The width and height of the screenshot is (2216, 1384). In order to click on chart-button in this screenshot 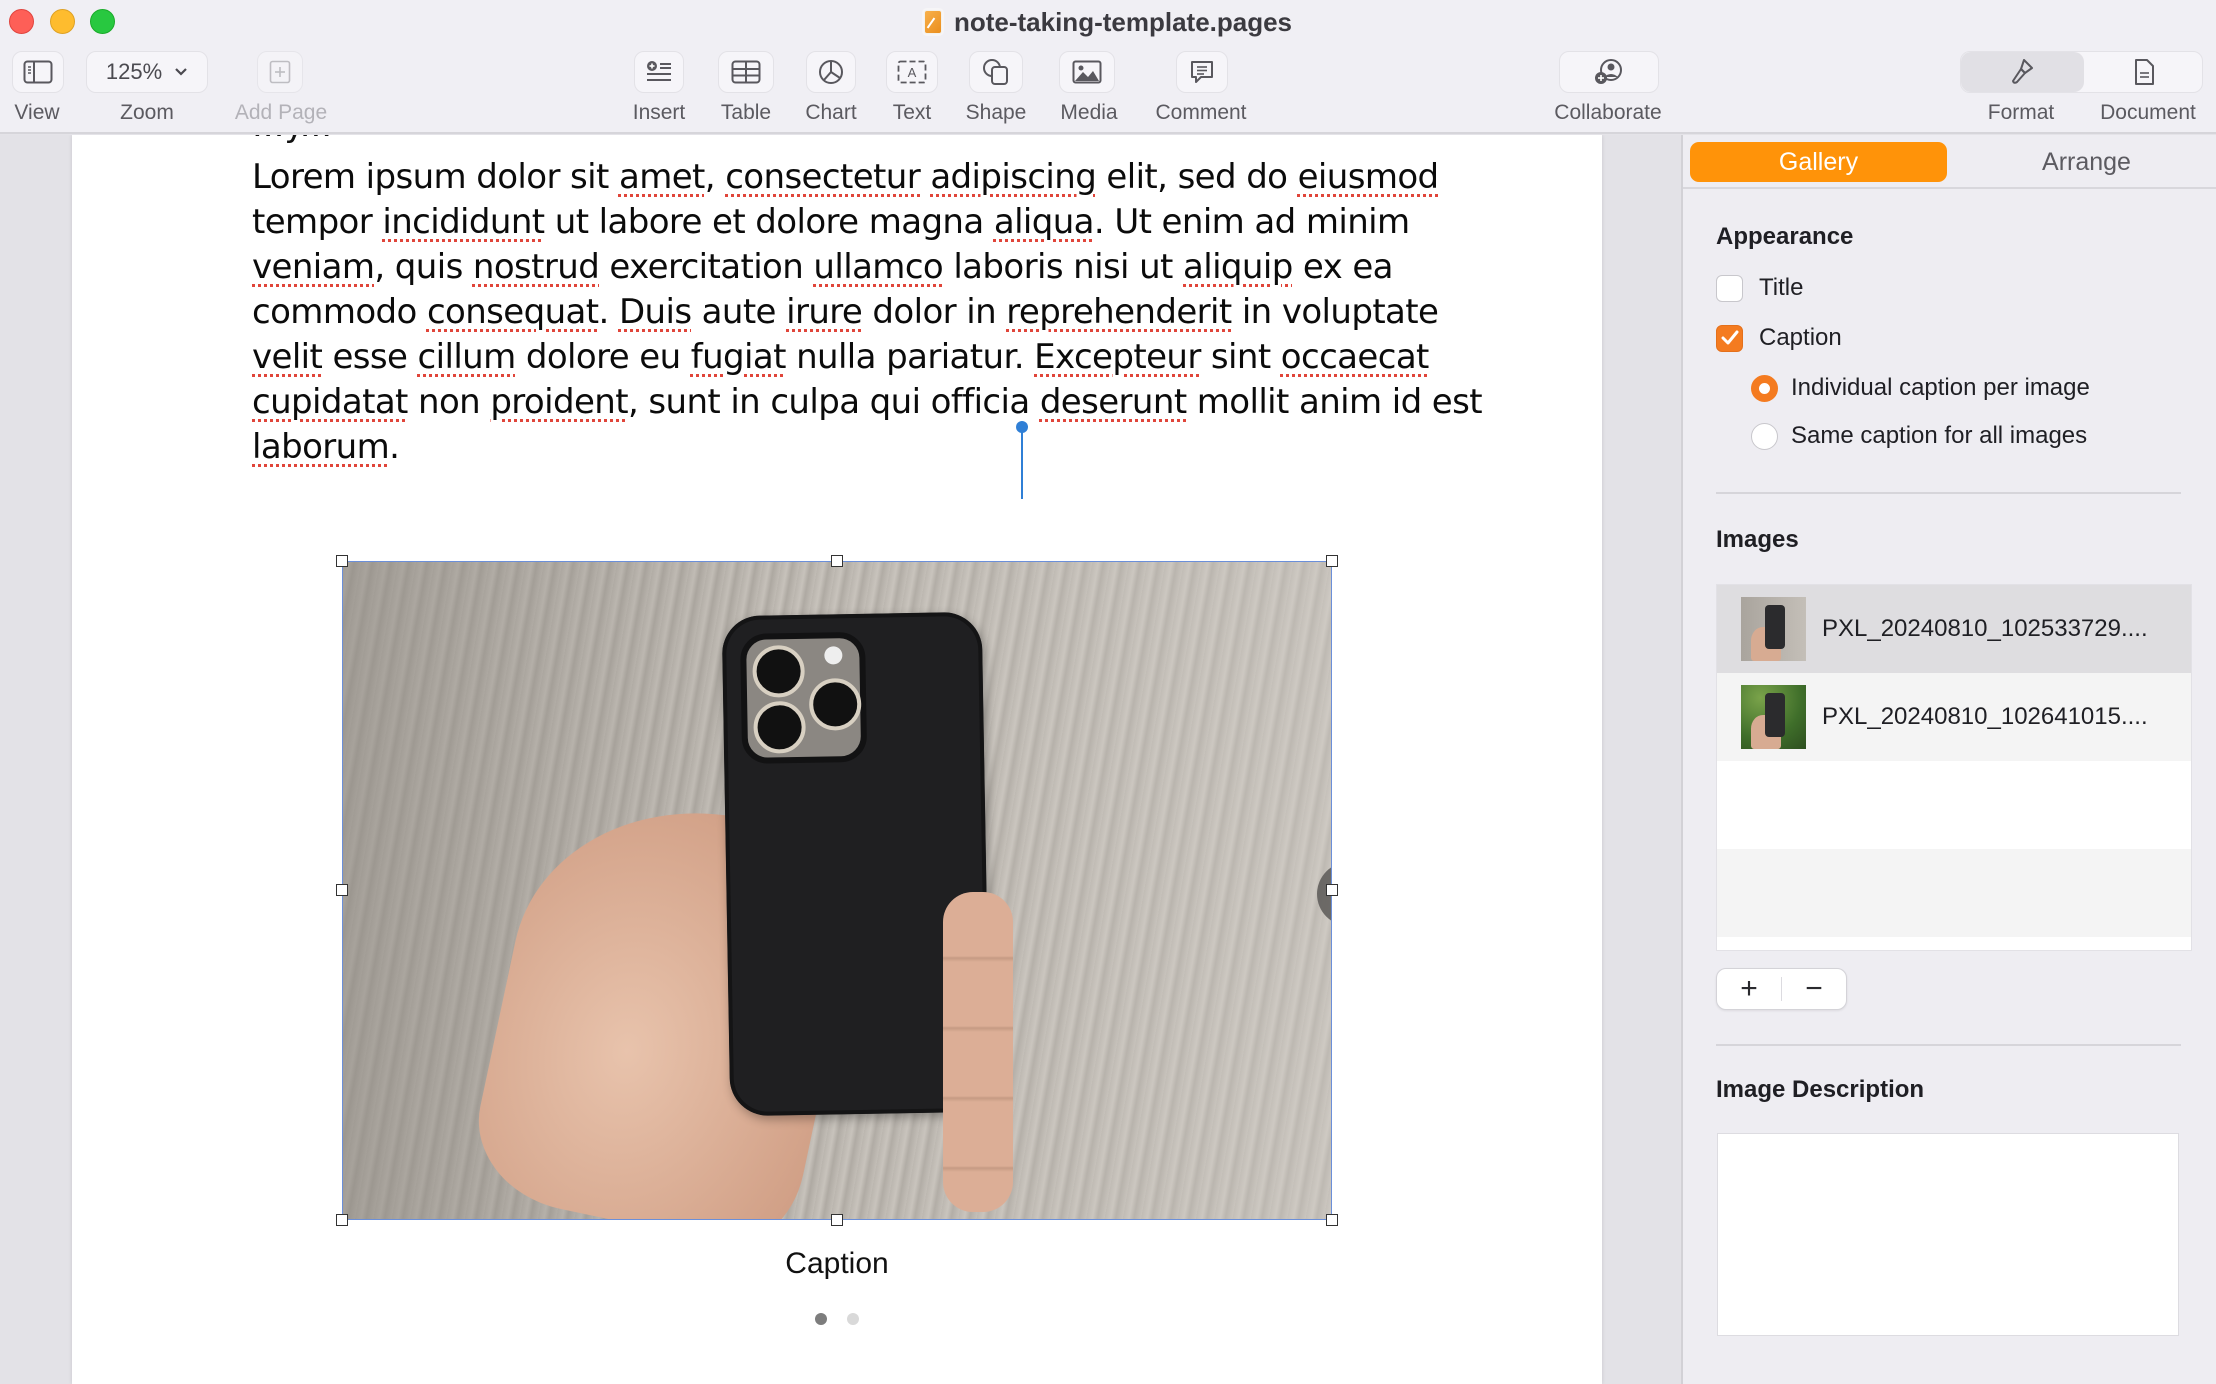, I will do `click(831, 72)`.